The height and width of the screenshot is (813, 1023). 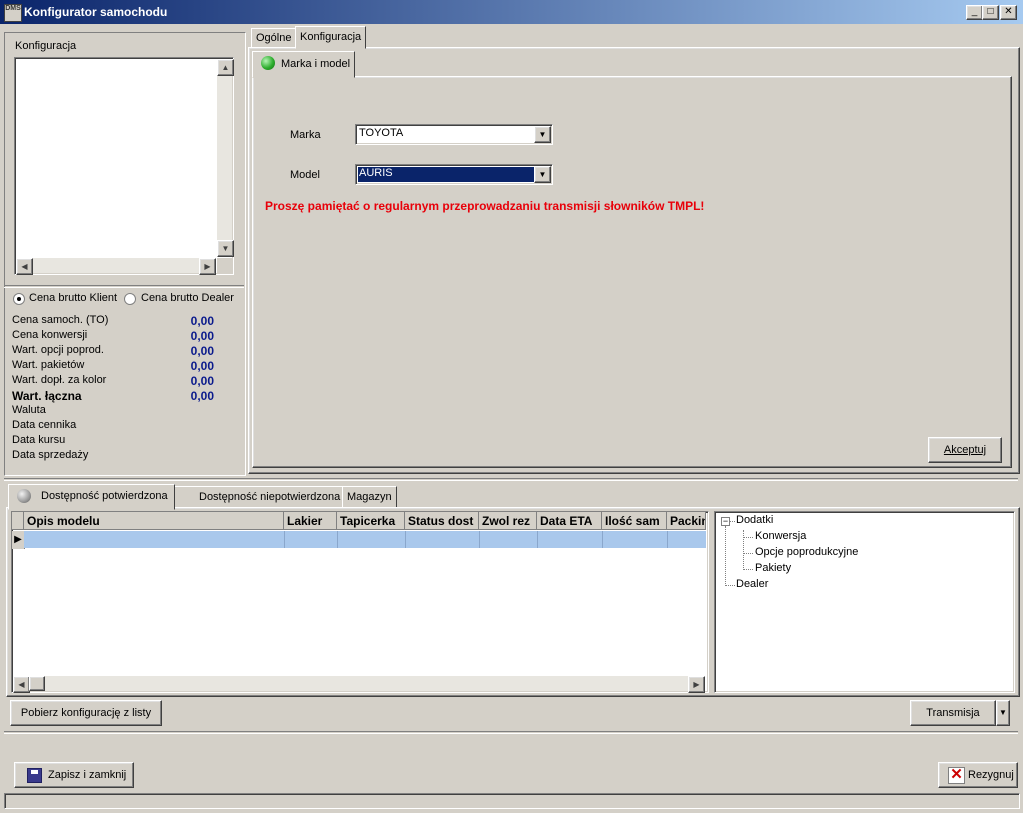 What do you see at coordinates (50, 455) in the screenshot?
I see `info-label-sale-date: Data sprzedaży` at bounding box center [50, 455].